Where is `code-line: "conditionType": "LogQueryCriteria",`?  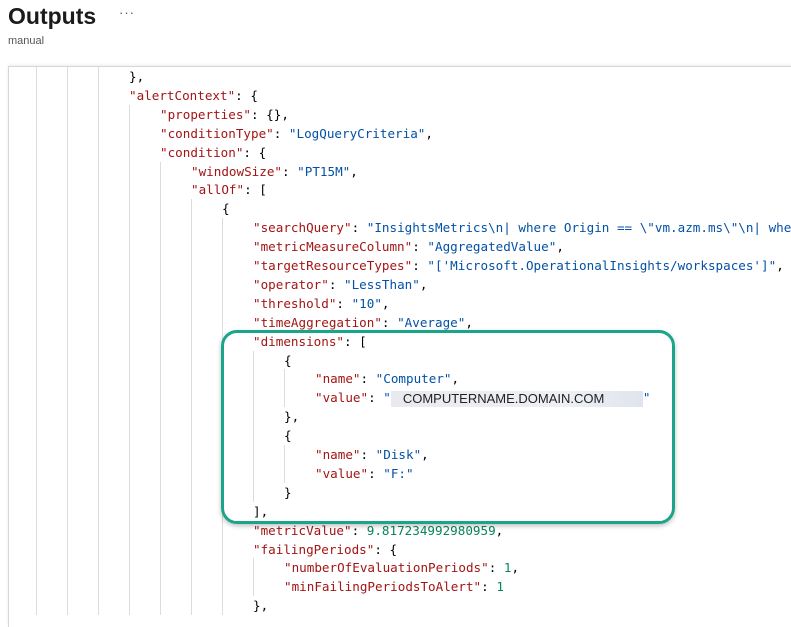 code-line: "conditionType": "LogQueryCriteria", is located at coordinates (400, 133).